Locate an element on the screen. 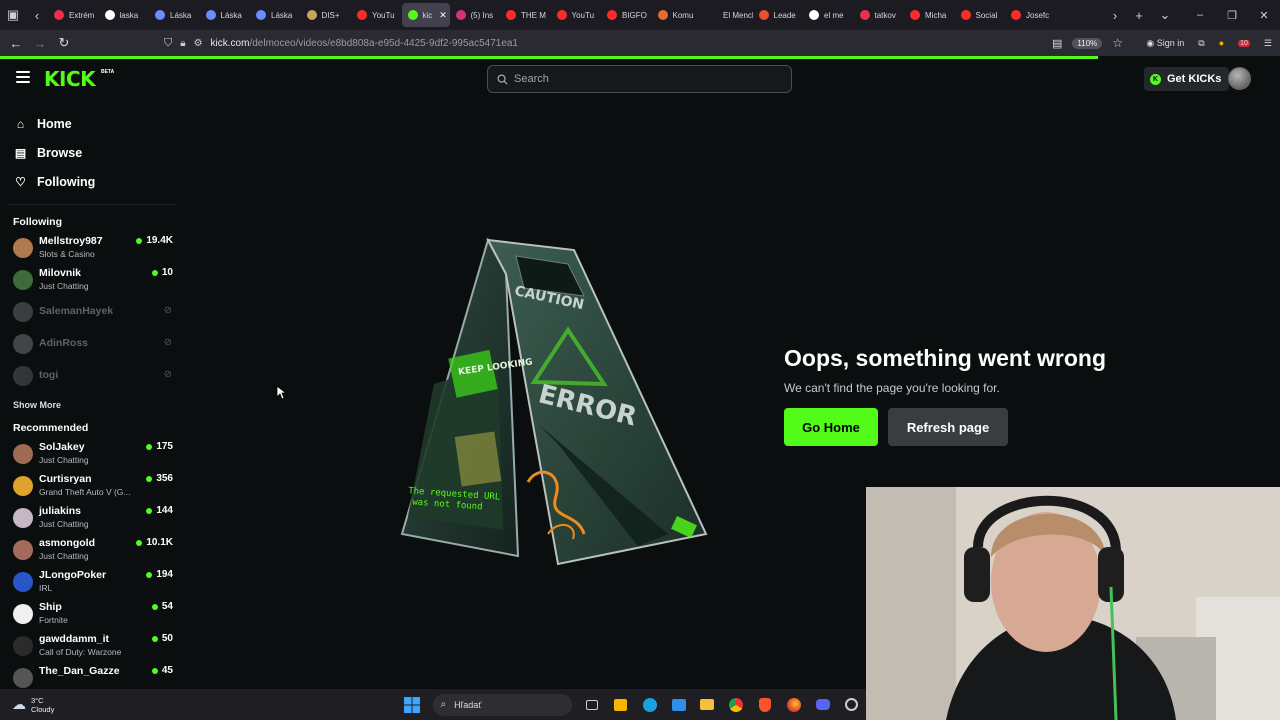 This screenshot has width=1280, height=720. viewer-count: 10 is located at coordinates (162, 272).